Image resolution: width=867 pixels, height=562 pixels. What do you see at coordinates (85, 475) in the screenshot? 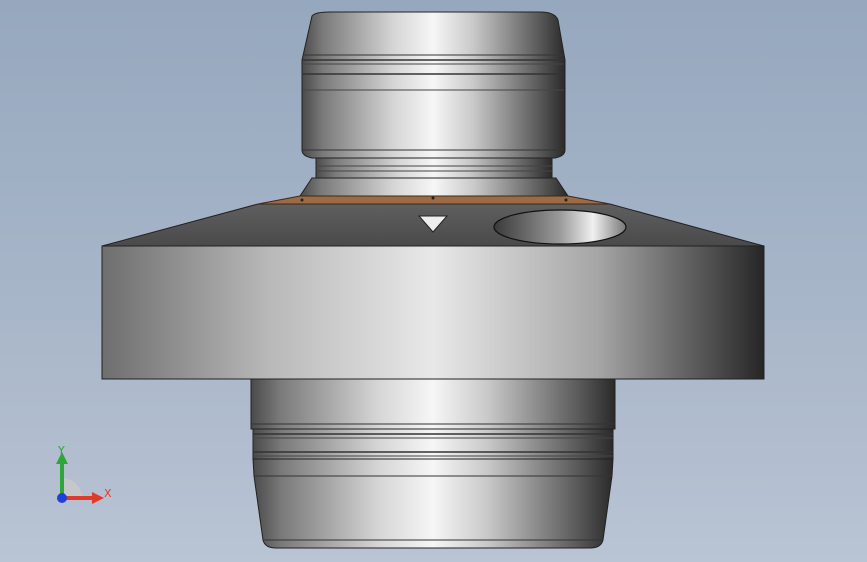
I see `coordinate-triad: Y X` at bounding box center [85, 475].